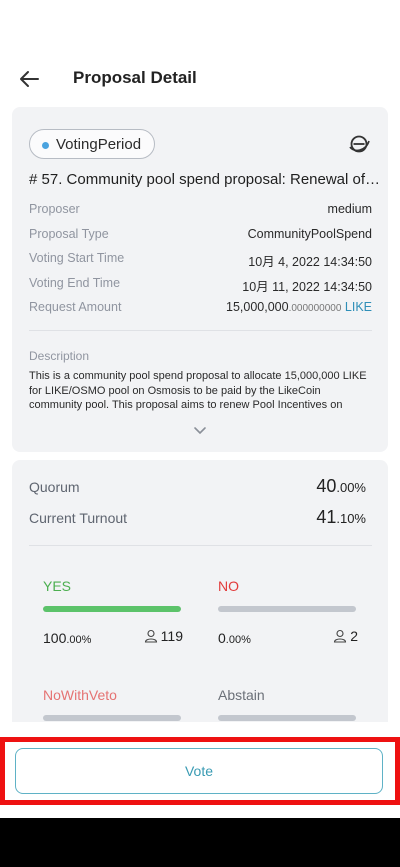 The width and height of the screenshot is (400, 867). Describe the element at coordinates (77, 258) in the screenshot. I see `voting-start-label: Voting Start Time` at that location.